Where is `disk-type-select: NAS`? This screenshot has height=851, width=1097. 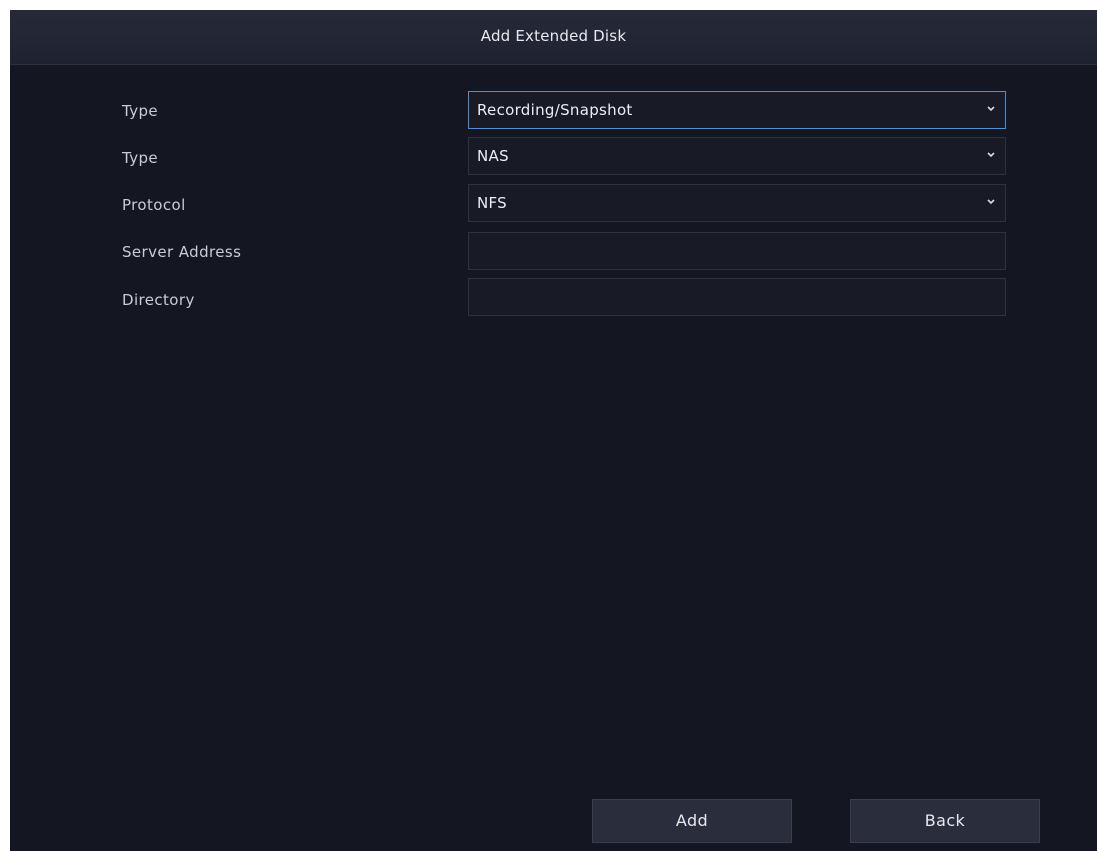
disk-type-select: NAS is located at coordinates (737, 156).